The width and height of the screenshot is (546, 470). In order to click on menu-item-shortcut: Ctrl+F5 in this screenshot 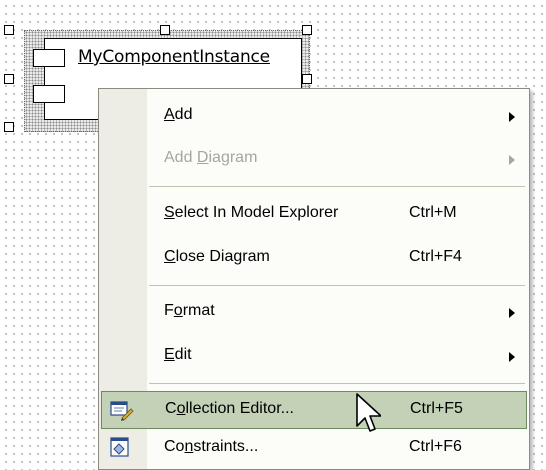, I will do `click(436, 408)`.